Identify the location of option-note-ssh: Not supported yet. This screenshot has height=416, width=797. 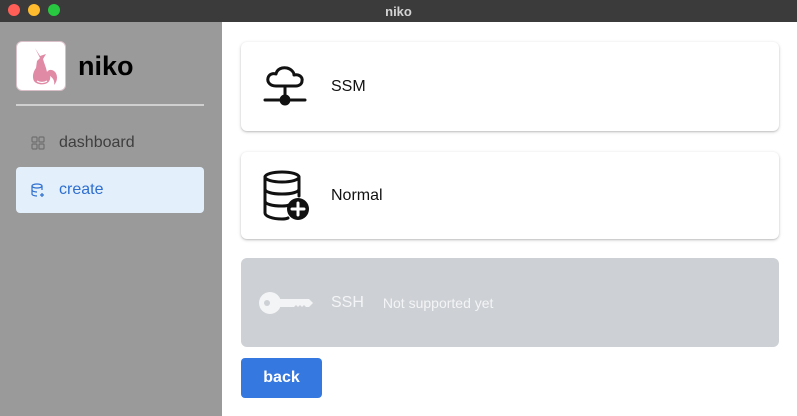
(438, 302).